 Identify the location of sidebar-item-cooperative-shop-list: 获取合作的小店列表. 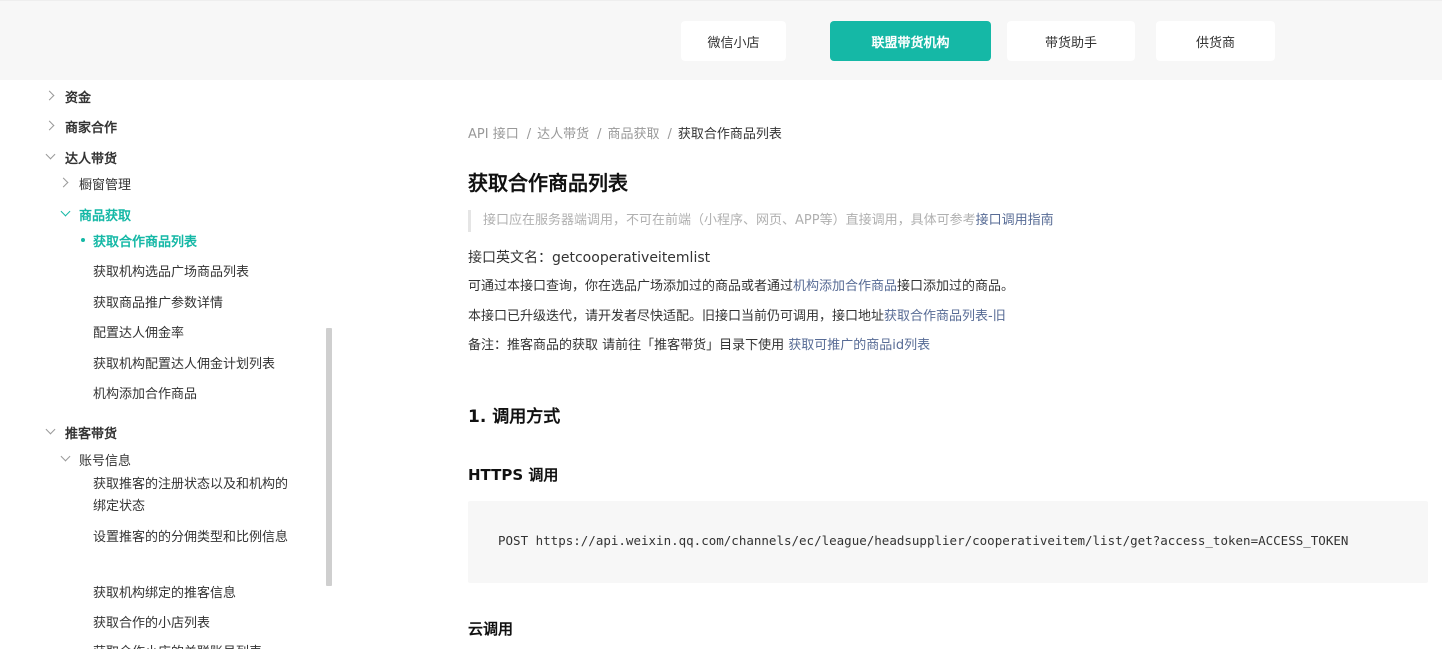
(151, 621).